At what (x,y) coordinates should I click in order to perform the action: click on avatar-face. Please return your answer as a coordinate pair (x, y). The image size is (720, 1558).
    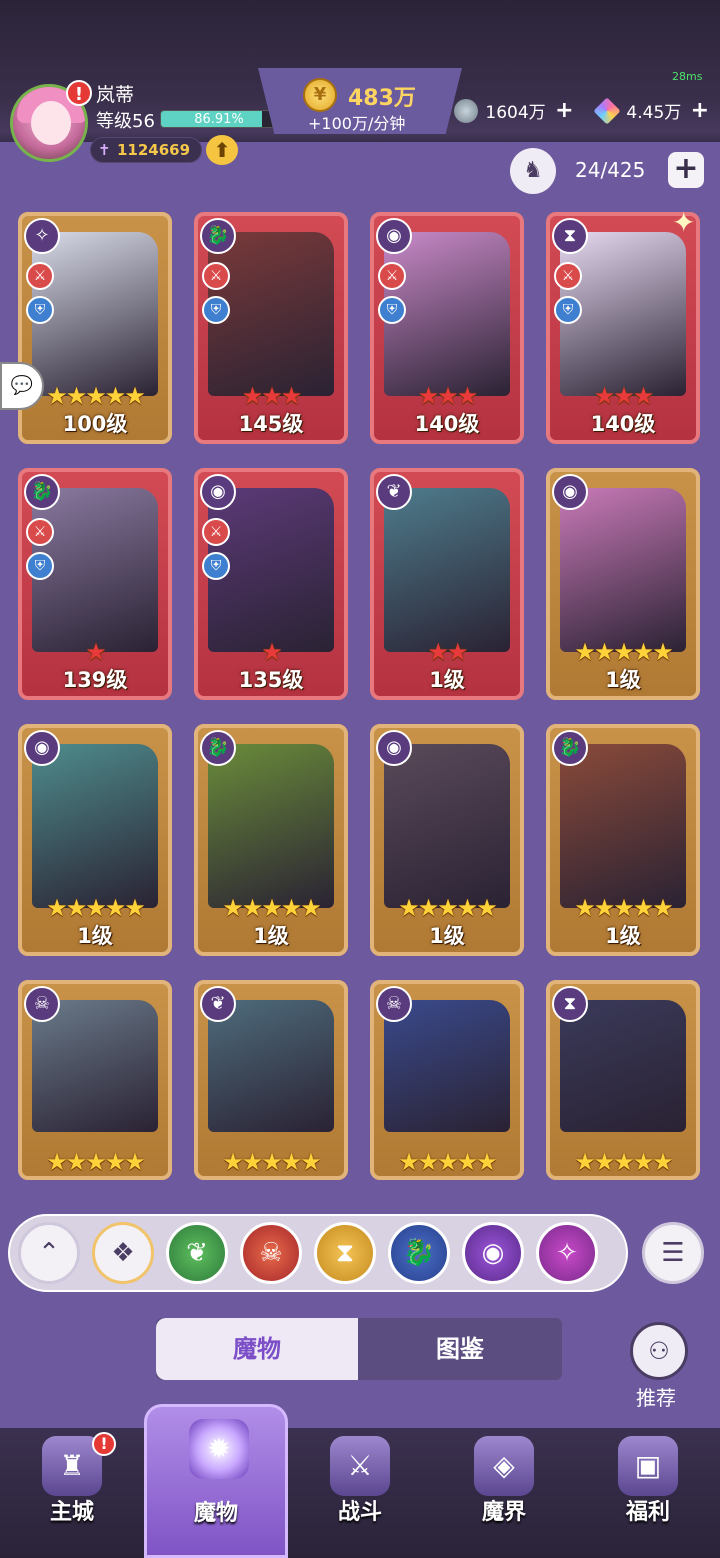
    Looking at the image, I should click on (51, 123).